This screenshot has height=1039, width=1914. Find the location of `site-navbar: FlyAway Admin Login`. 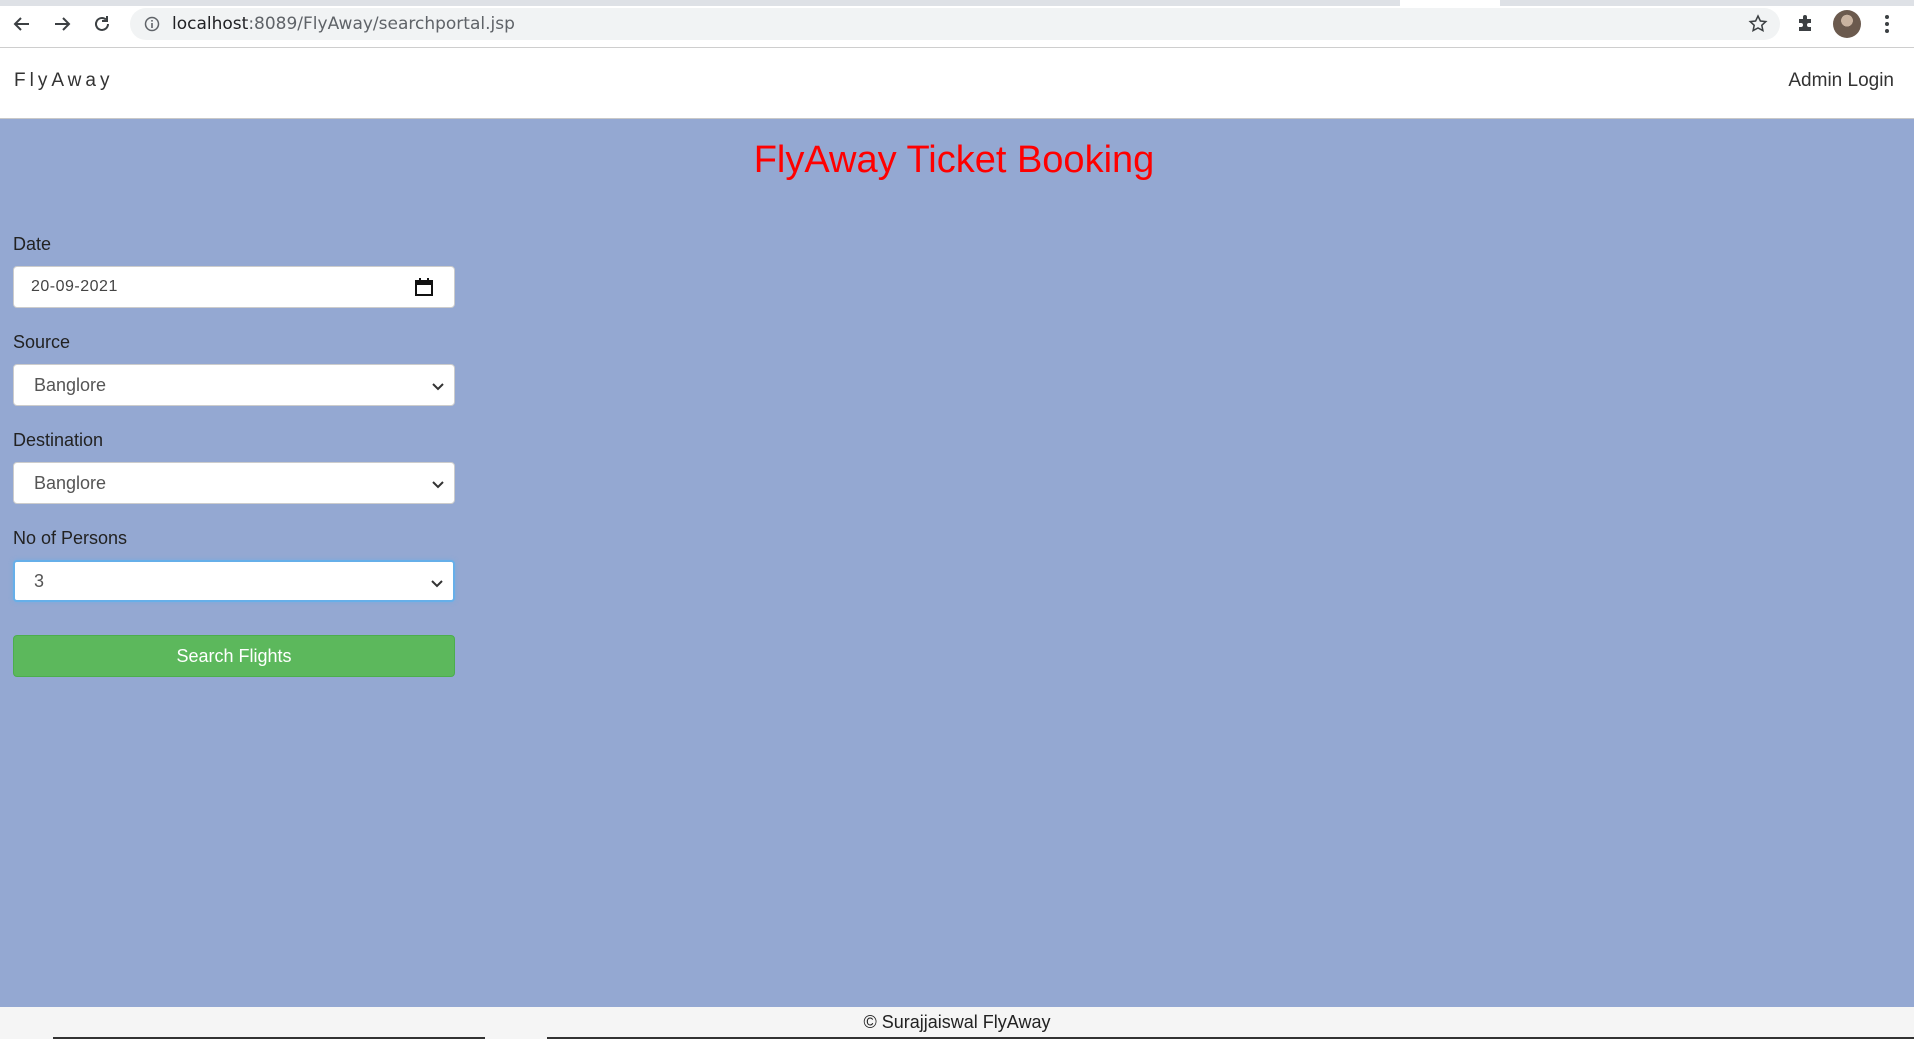

site-navbar: FlyAway Admin Login is located at coordinates (957, 83).